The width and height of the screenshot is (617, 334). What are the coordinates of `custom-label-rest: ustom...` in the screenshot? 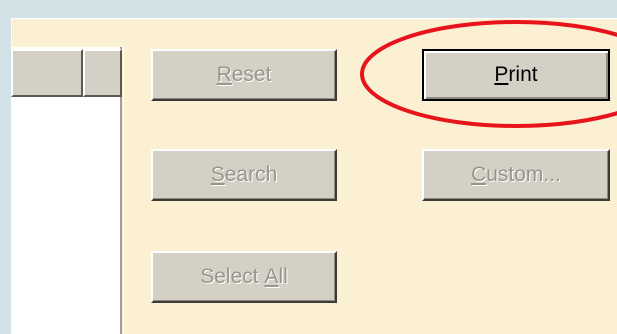 It's located at (523, 174).